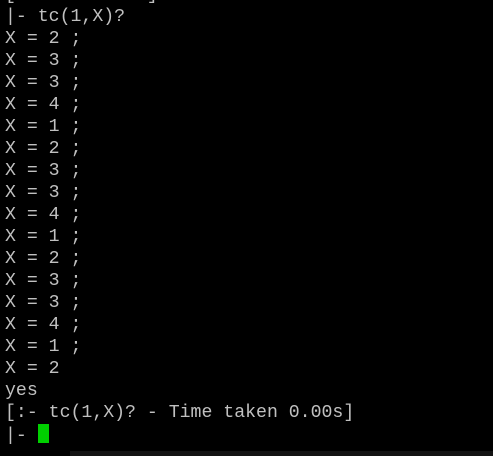 The height and width of the screenshot is (456, 493). I want to click on terminal-line-query: |- tc(1,X)?, so click(65, 17).